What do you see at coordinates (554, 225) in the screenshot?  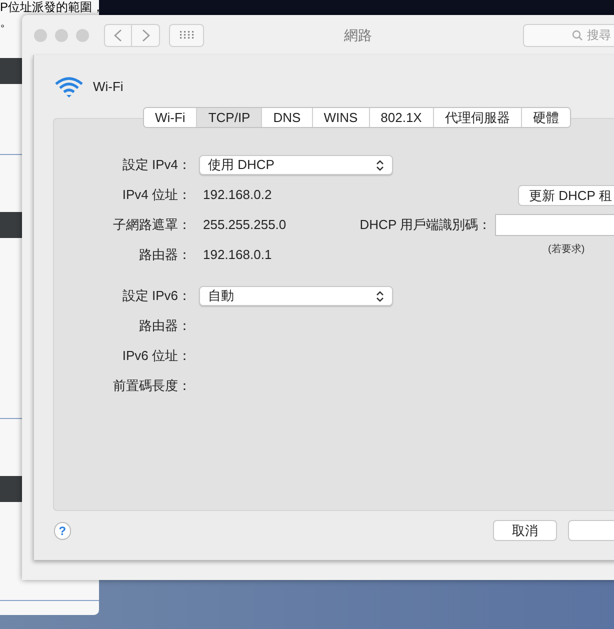 I see `client-id-field` at bounding box center [554, 225].